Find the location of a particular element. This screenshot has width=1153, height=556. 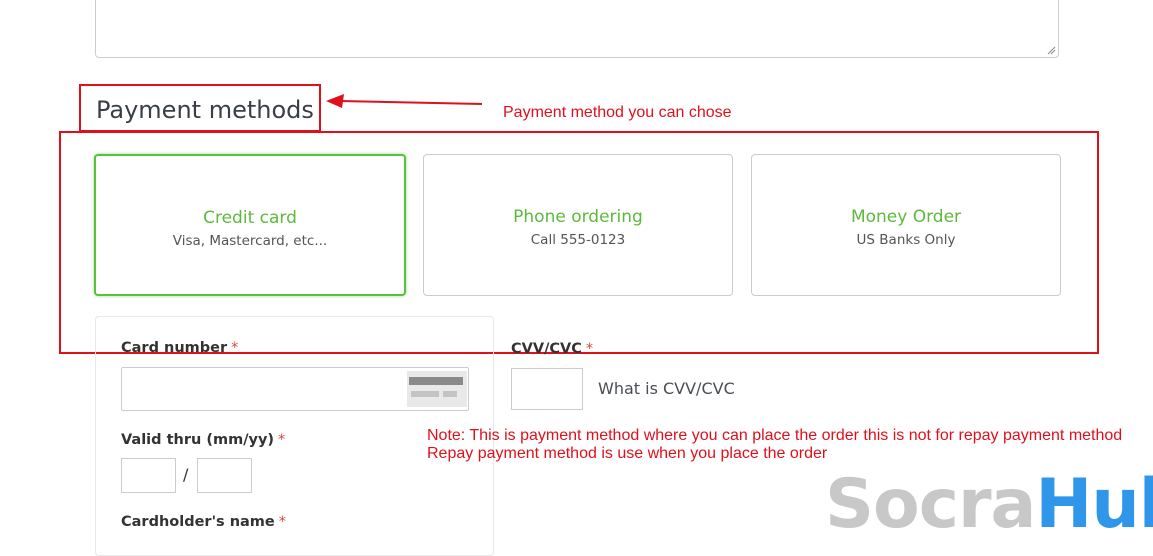

annotation-title-box is located at coordinates (200, 108).